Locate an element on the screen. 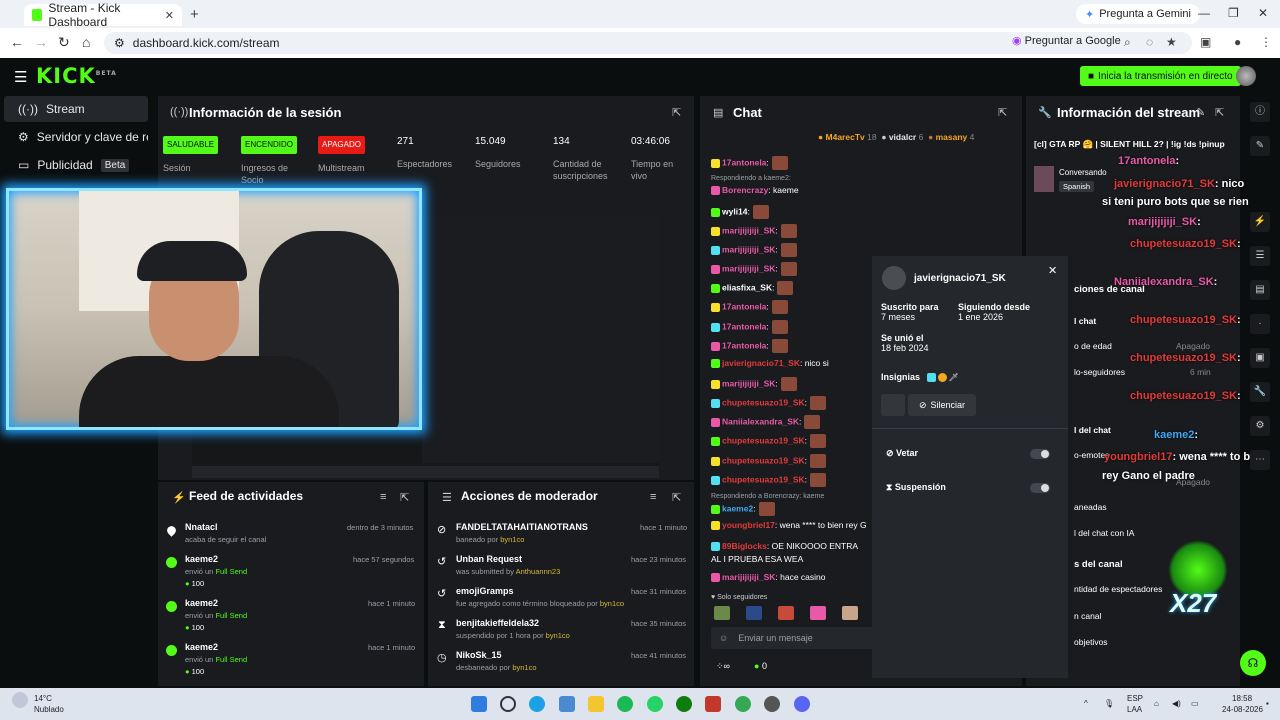 The width and height of the screenshot is (1280, 720). clock-time: 18:58 is located at coordinates (1242, 698).